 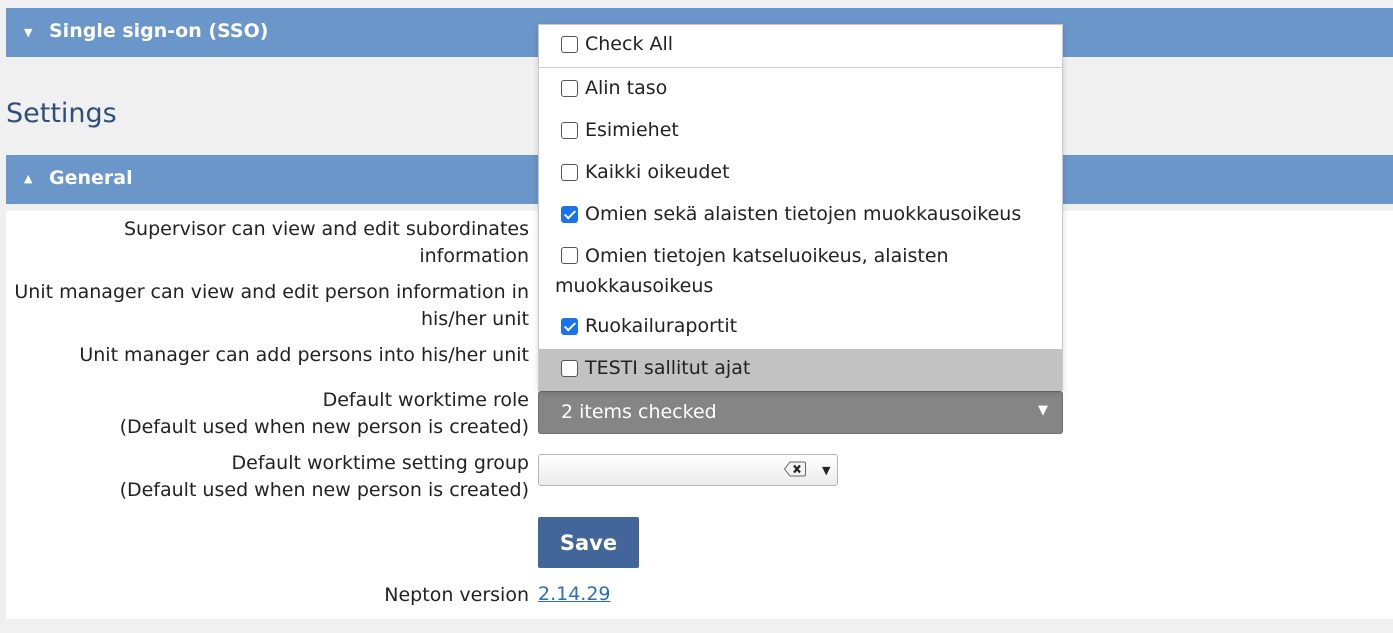 What do you see at coordinates (800, 46) in the screenshot?
I see `check-all-option: Check All` at bounding box center [800, 46].